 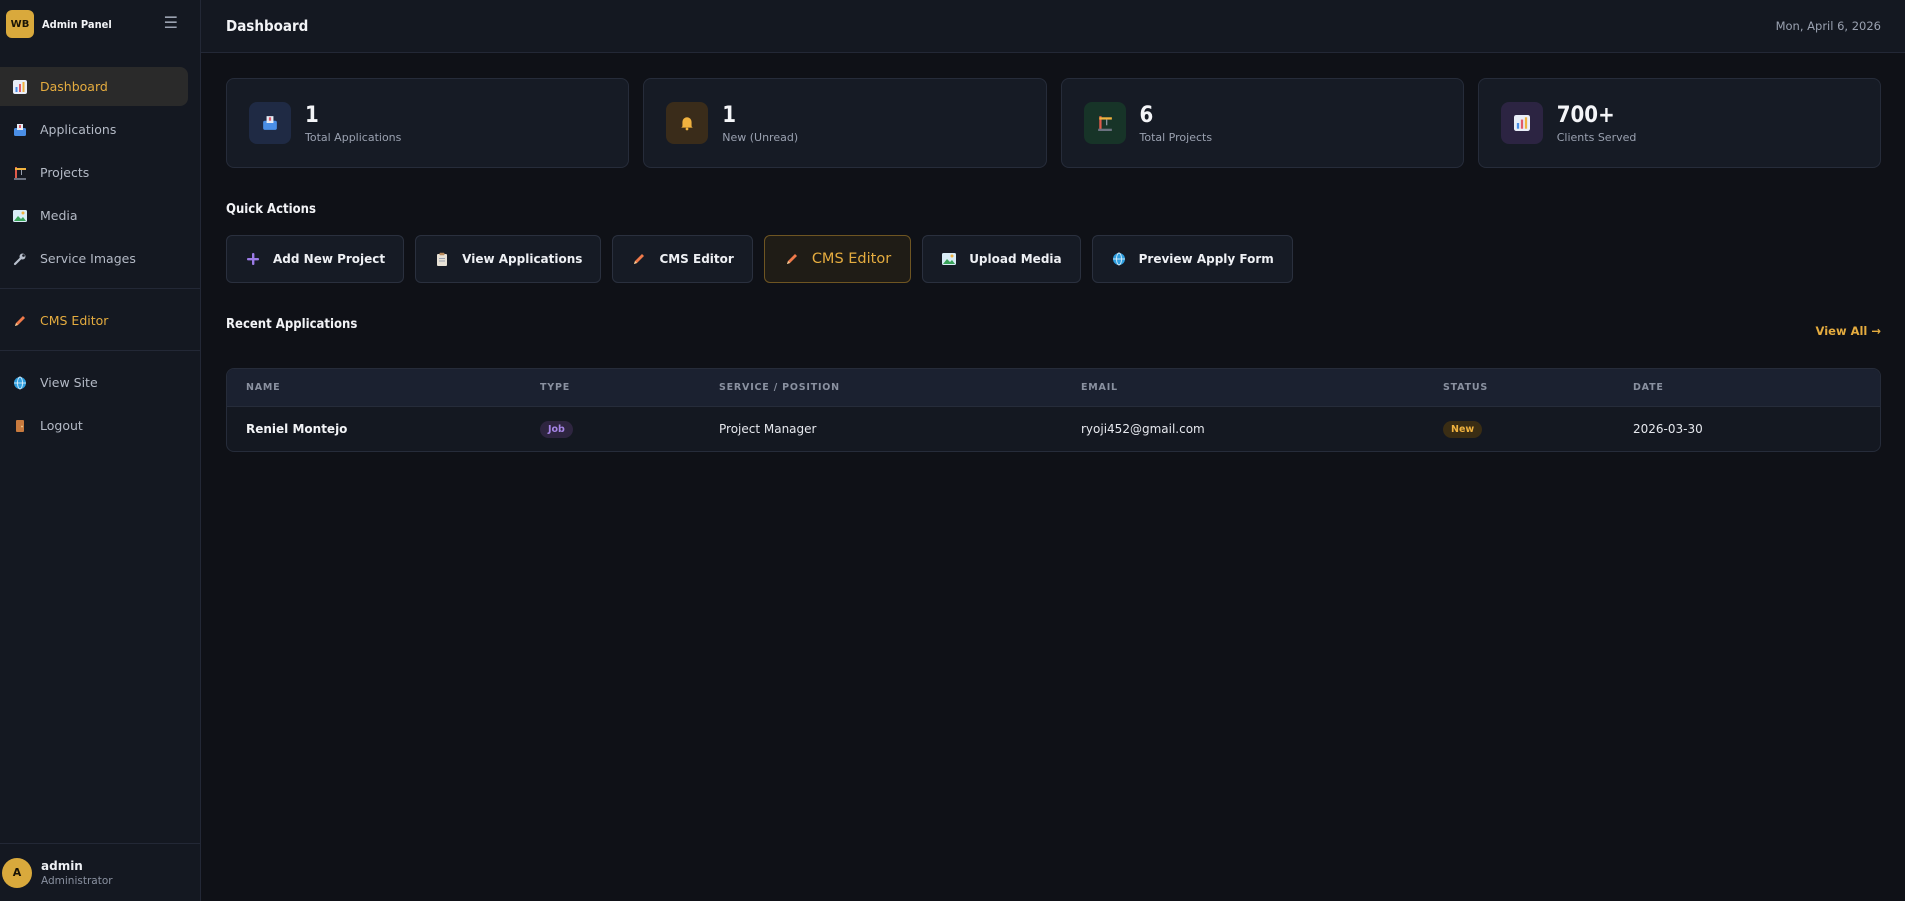 What do you see at coordinates (20, 259) in the screenshot?
I see `wrench-icon` at bounding box center [20, 259].